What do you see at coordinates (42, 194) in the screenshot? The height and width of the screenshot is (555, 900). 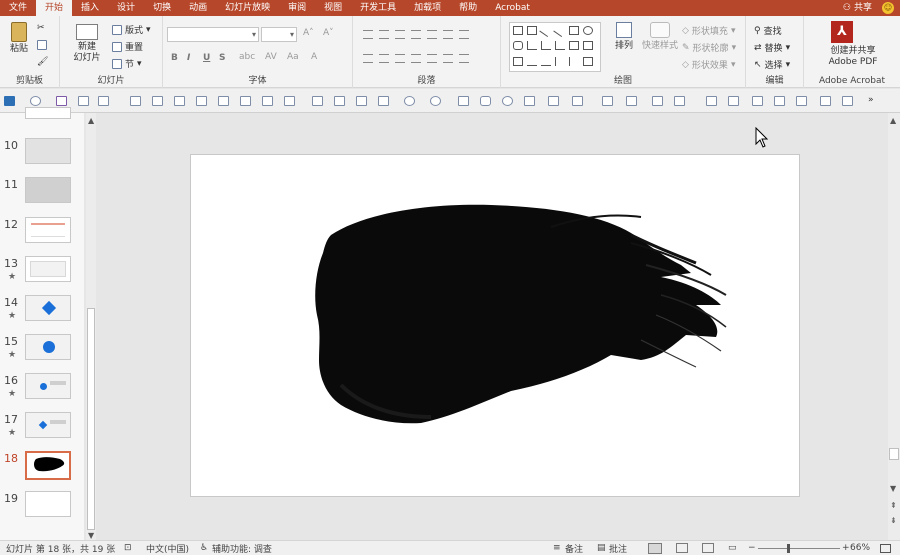 I see `thumbnail-row: 11` at bounding box center [42, 194].